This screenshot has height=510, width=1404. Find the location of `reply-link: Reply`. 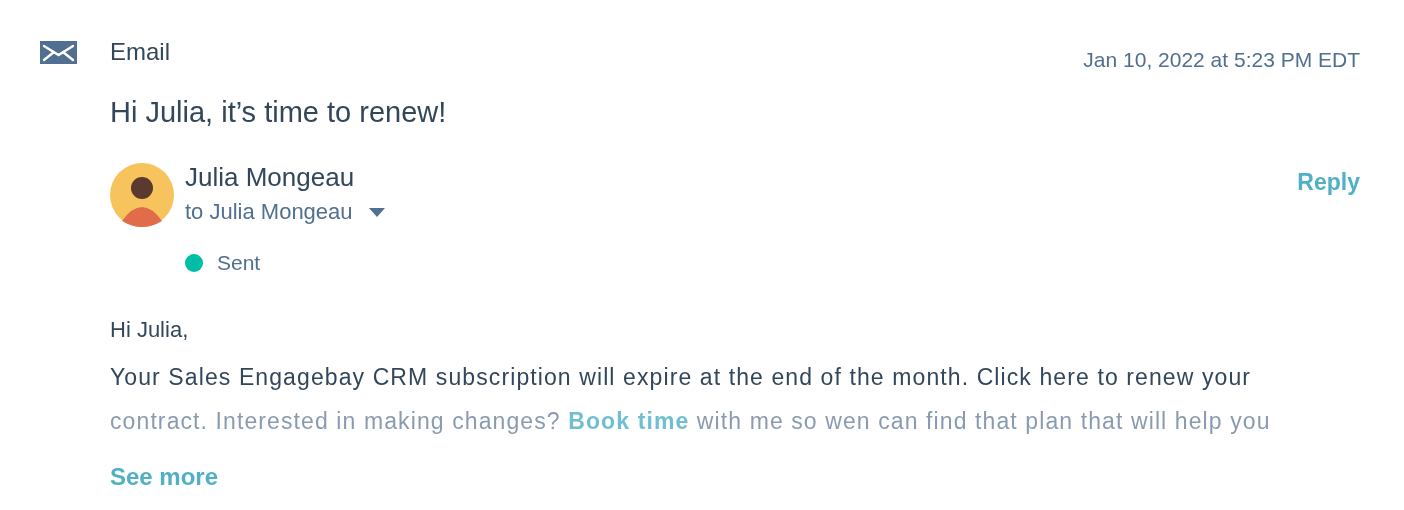

reply-link: Reply is located at coordinates (1328, 182).